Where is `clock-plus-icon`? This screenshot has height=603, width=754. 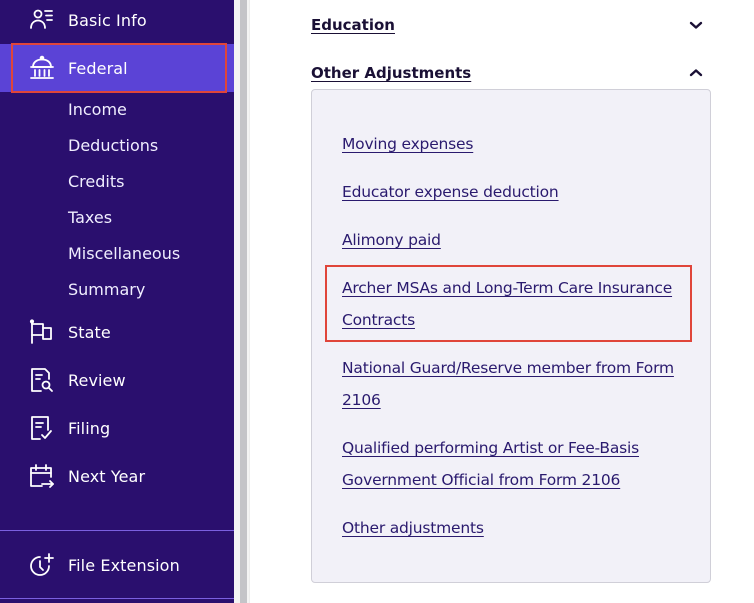
clock-plus-icon is located at coordinates (42, 564).